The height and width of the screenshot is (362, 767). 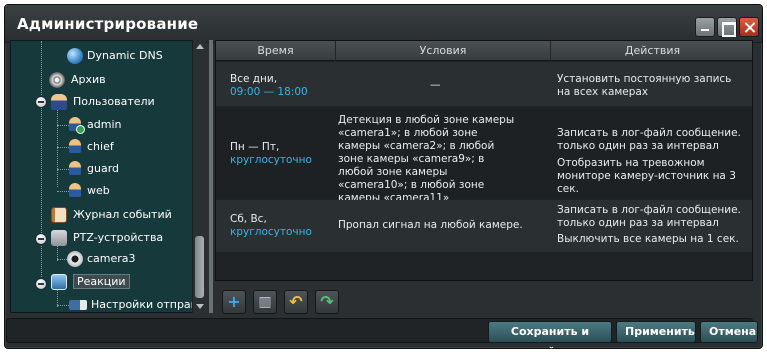 I want to click on tree-item-archive: Архив, so click(x=77, y=80).